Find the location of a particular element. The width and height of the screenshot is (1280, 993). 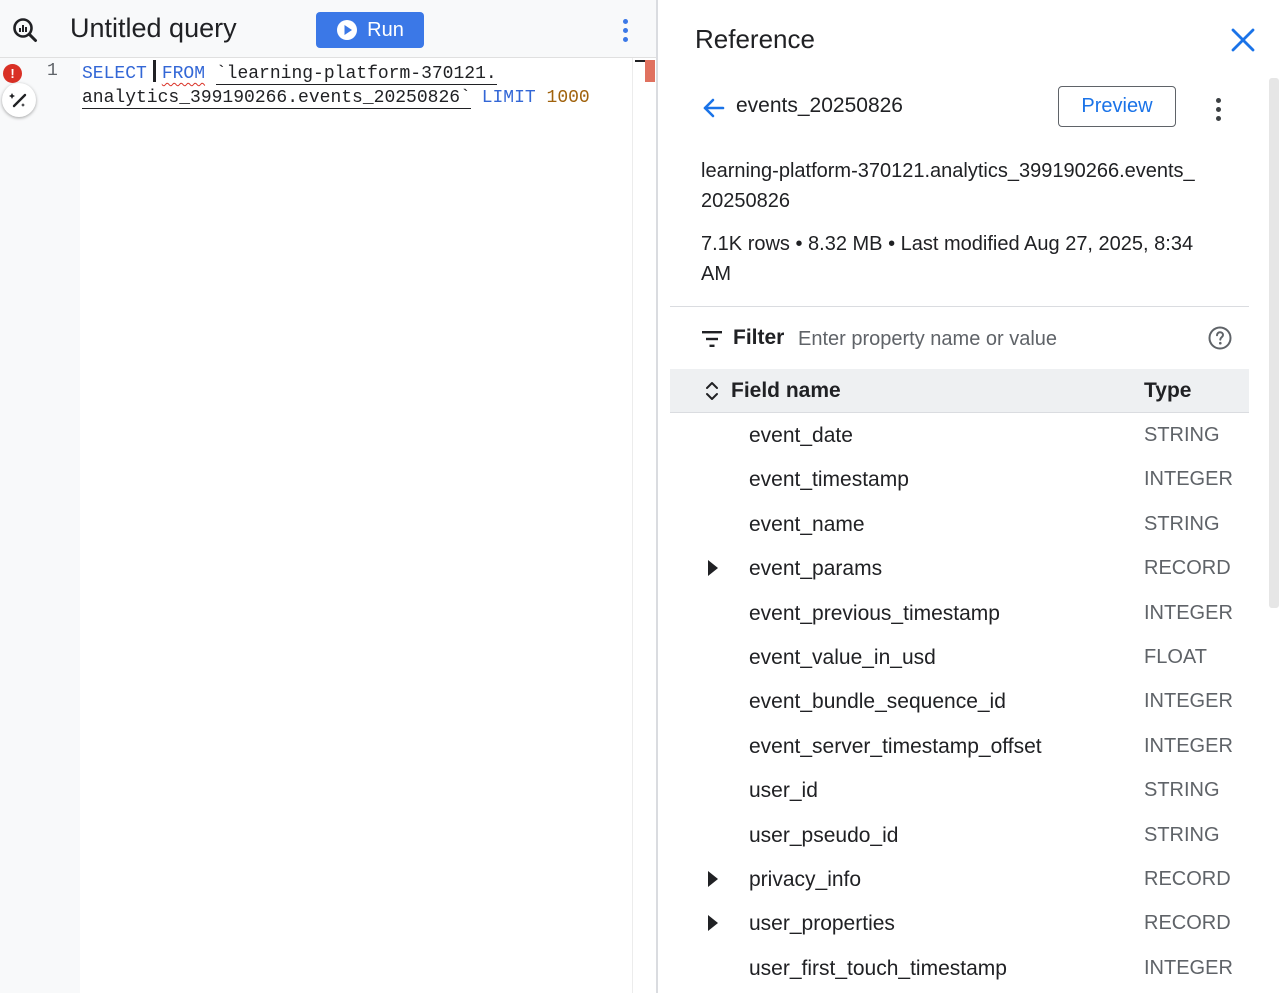

editor-toolbar: Untitled query Run is located at coordinates (328, 29).